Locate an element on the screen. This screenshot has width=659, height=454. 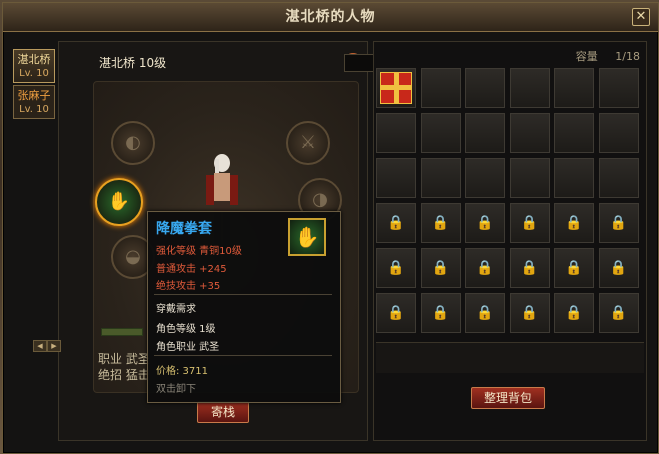
skill-label: 绝招 猛击 is located at coordinates (124, 375).